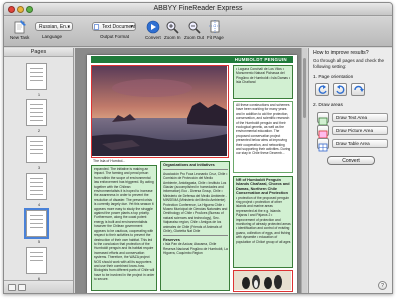 Image resolution: width=400 pixels, height=300 pixels. I want to click on add-page-icon, so click(12, 287).